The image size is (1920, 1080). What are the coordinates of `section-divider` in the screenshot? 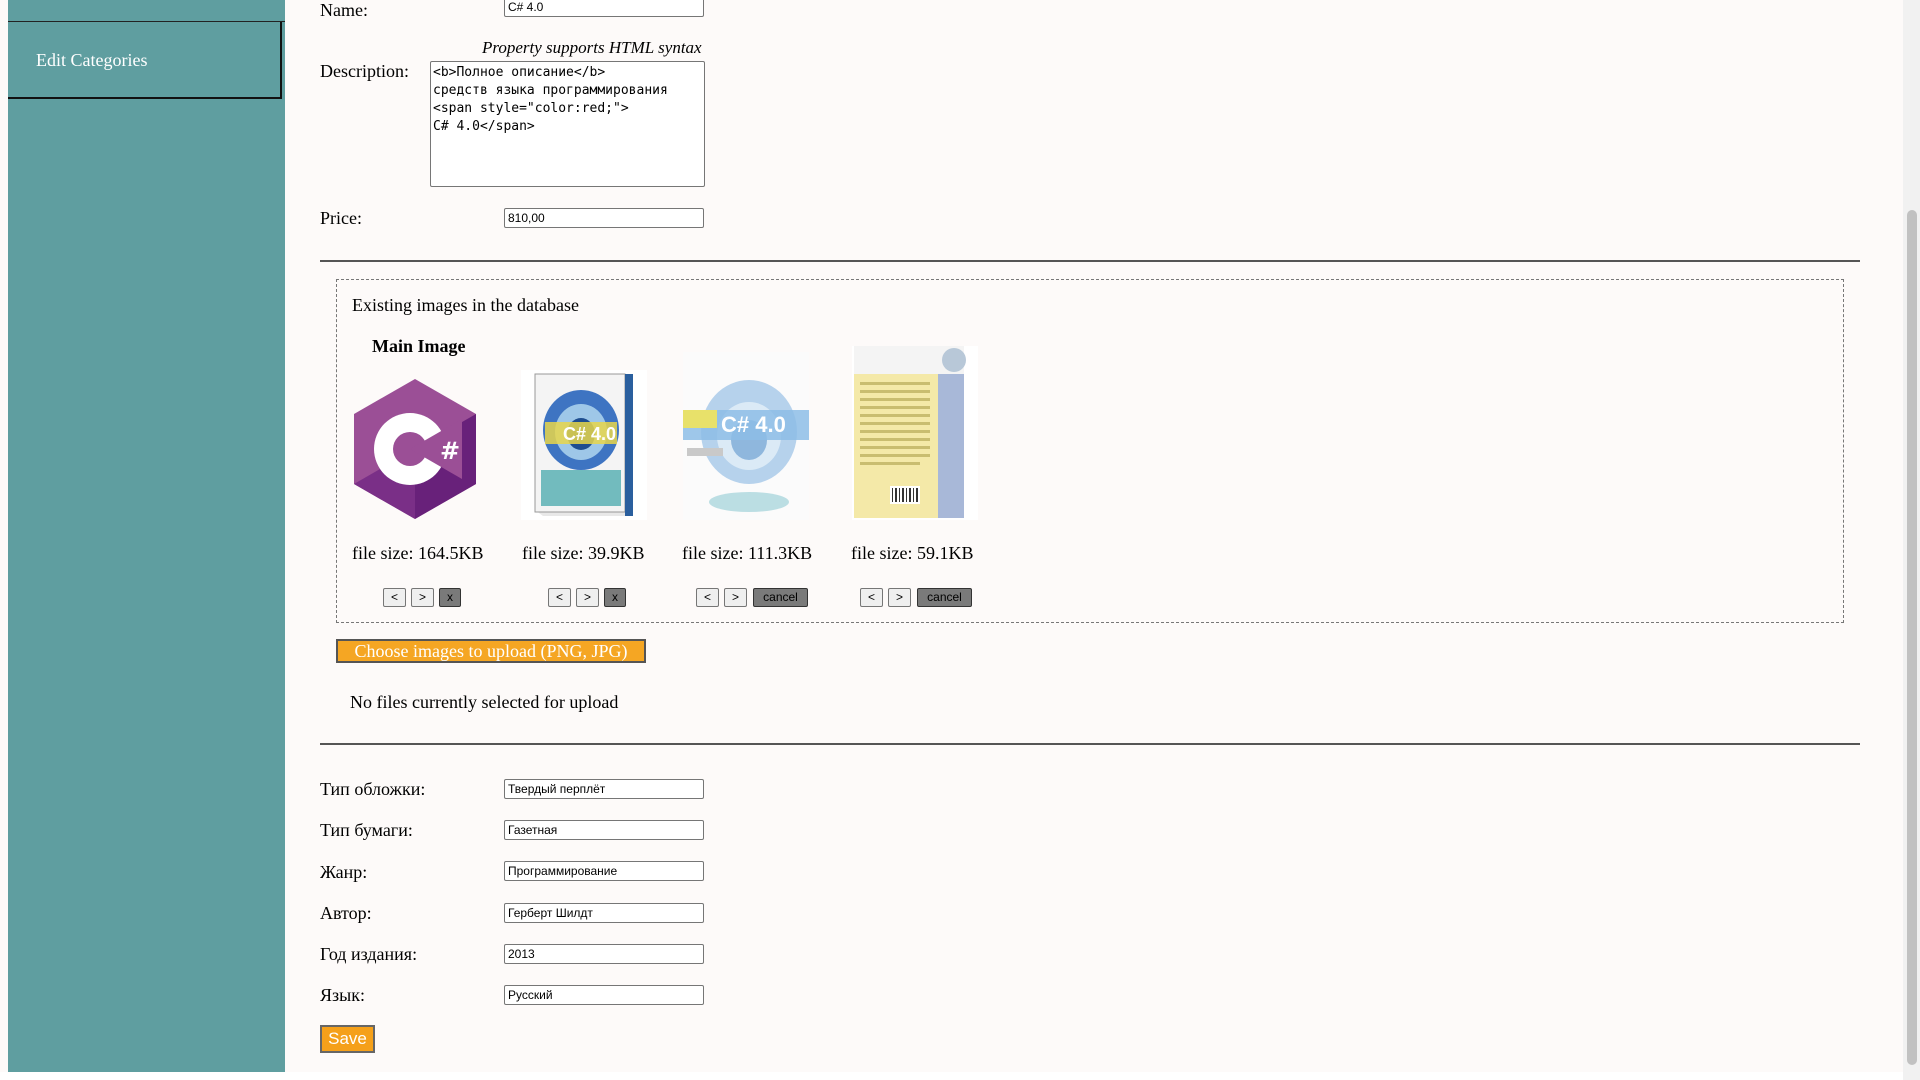 It's located at (1090, 261).